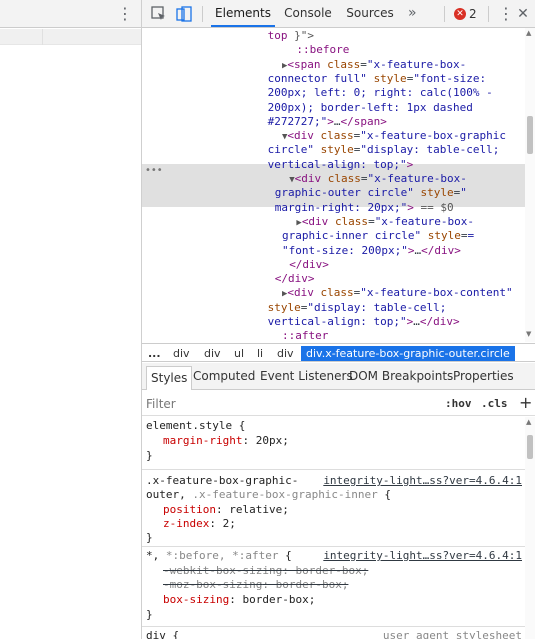 The image size is (535, 639). Describe the element at coordinates (125, 14) in the screenshot. I see `more-options-icon: ⋮` at that location.